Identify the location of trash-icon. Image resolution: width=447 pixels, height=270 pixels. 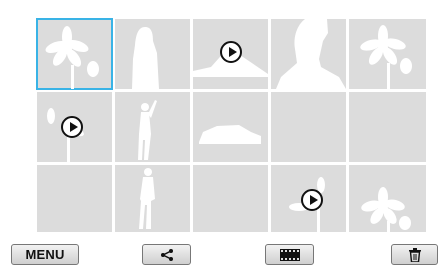
(414, 254).